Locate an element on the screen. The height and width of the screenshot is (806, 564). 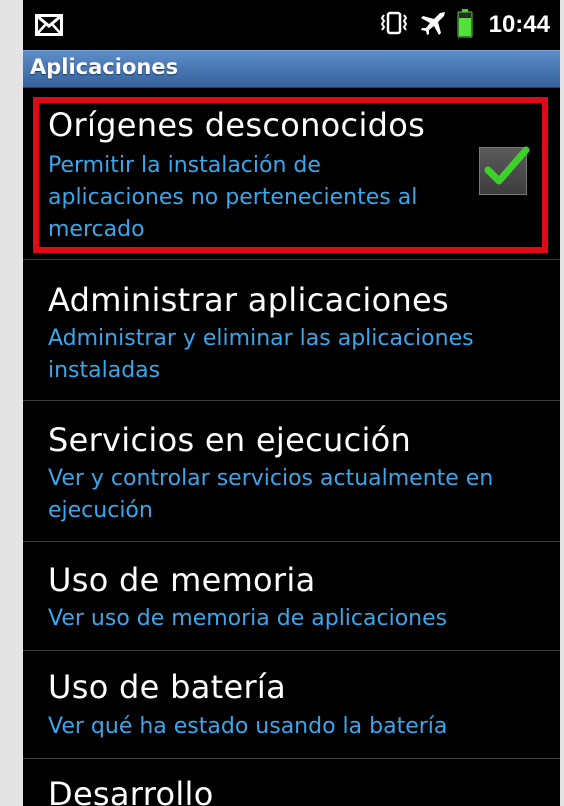
airplane-icon is located at coordinates (433, 25).